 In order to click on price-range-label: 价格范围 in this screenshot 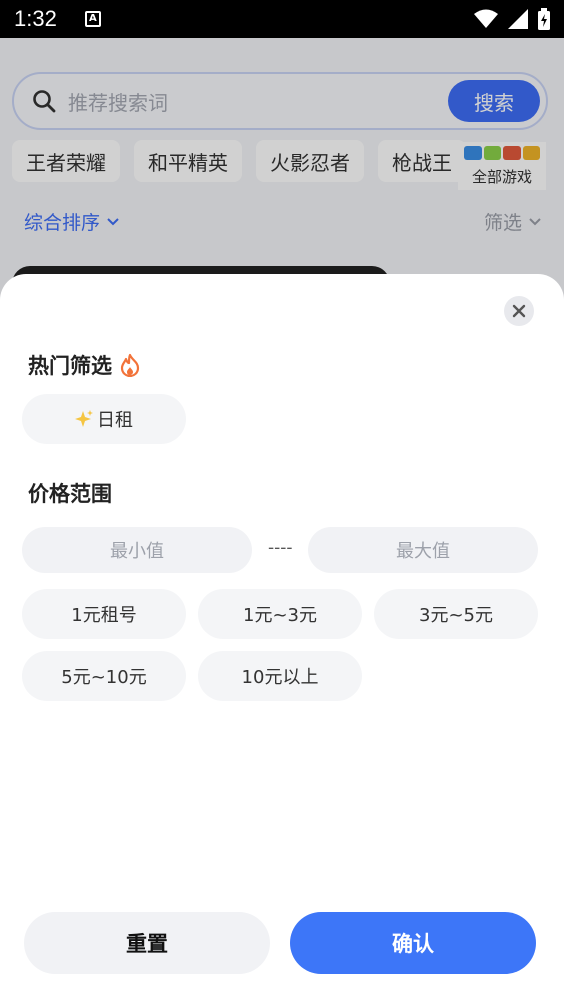, I will do `click(70, 494)`.